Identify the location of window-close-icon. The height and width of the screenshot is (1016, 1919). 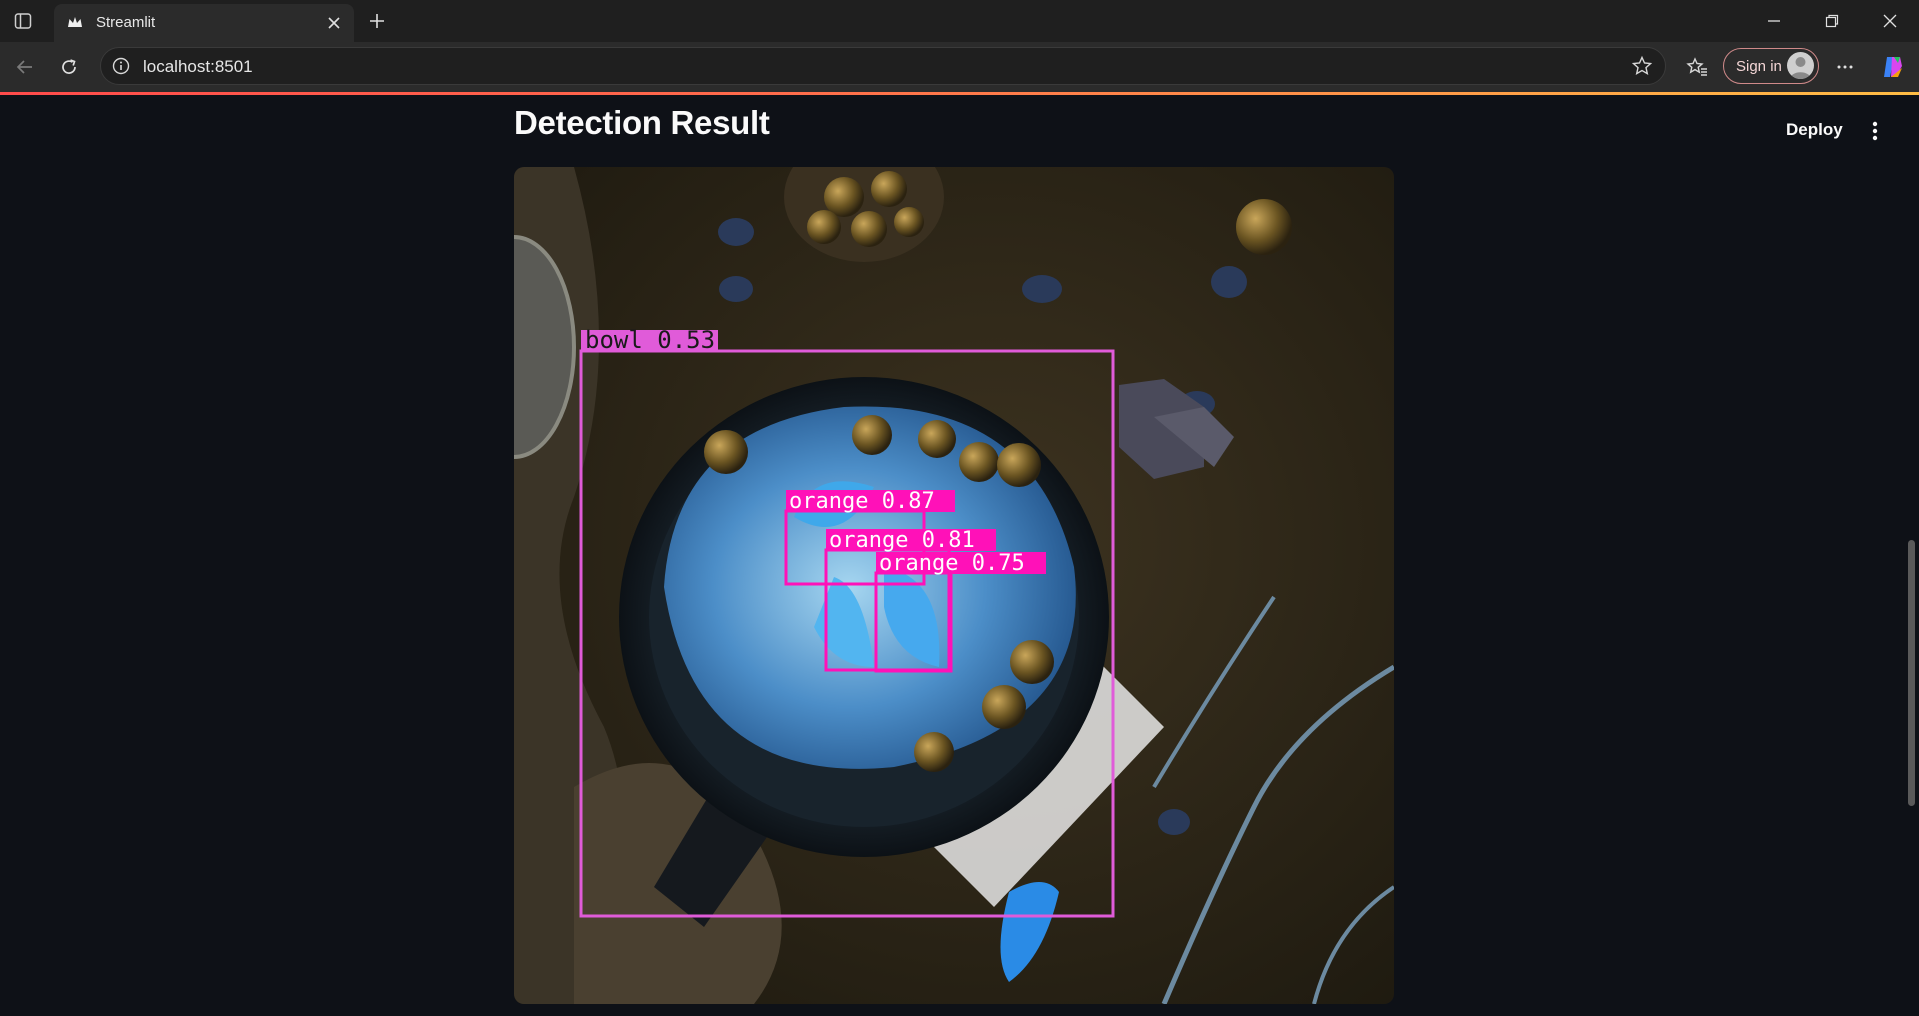
(1890, 21).